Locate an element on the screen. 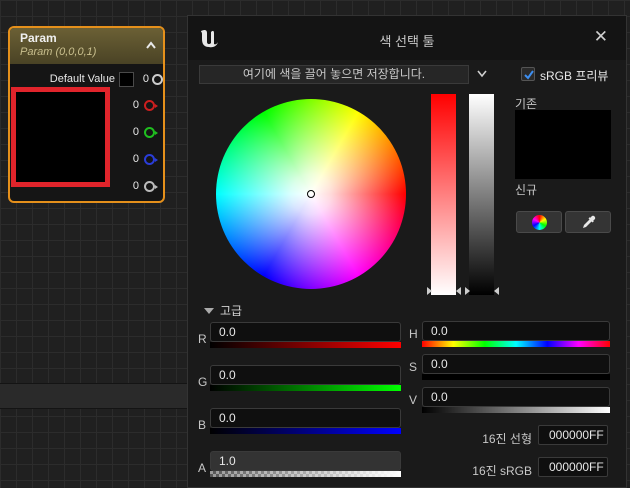  color-wheel is located at coordinates (311, 194).